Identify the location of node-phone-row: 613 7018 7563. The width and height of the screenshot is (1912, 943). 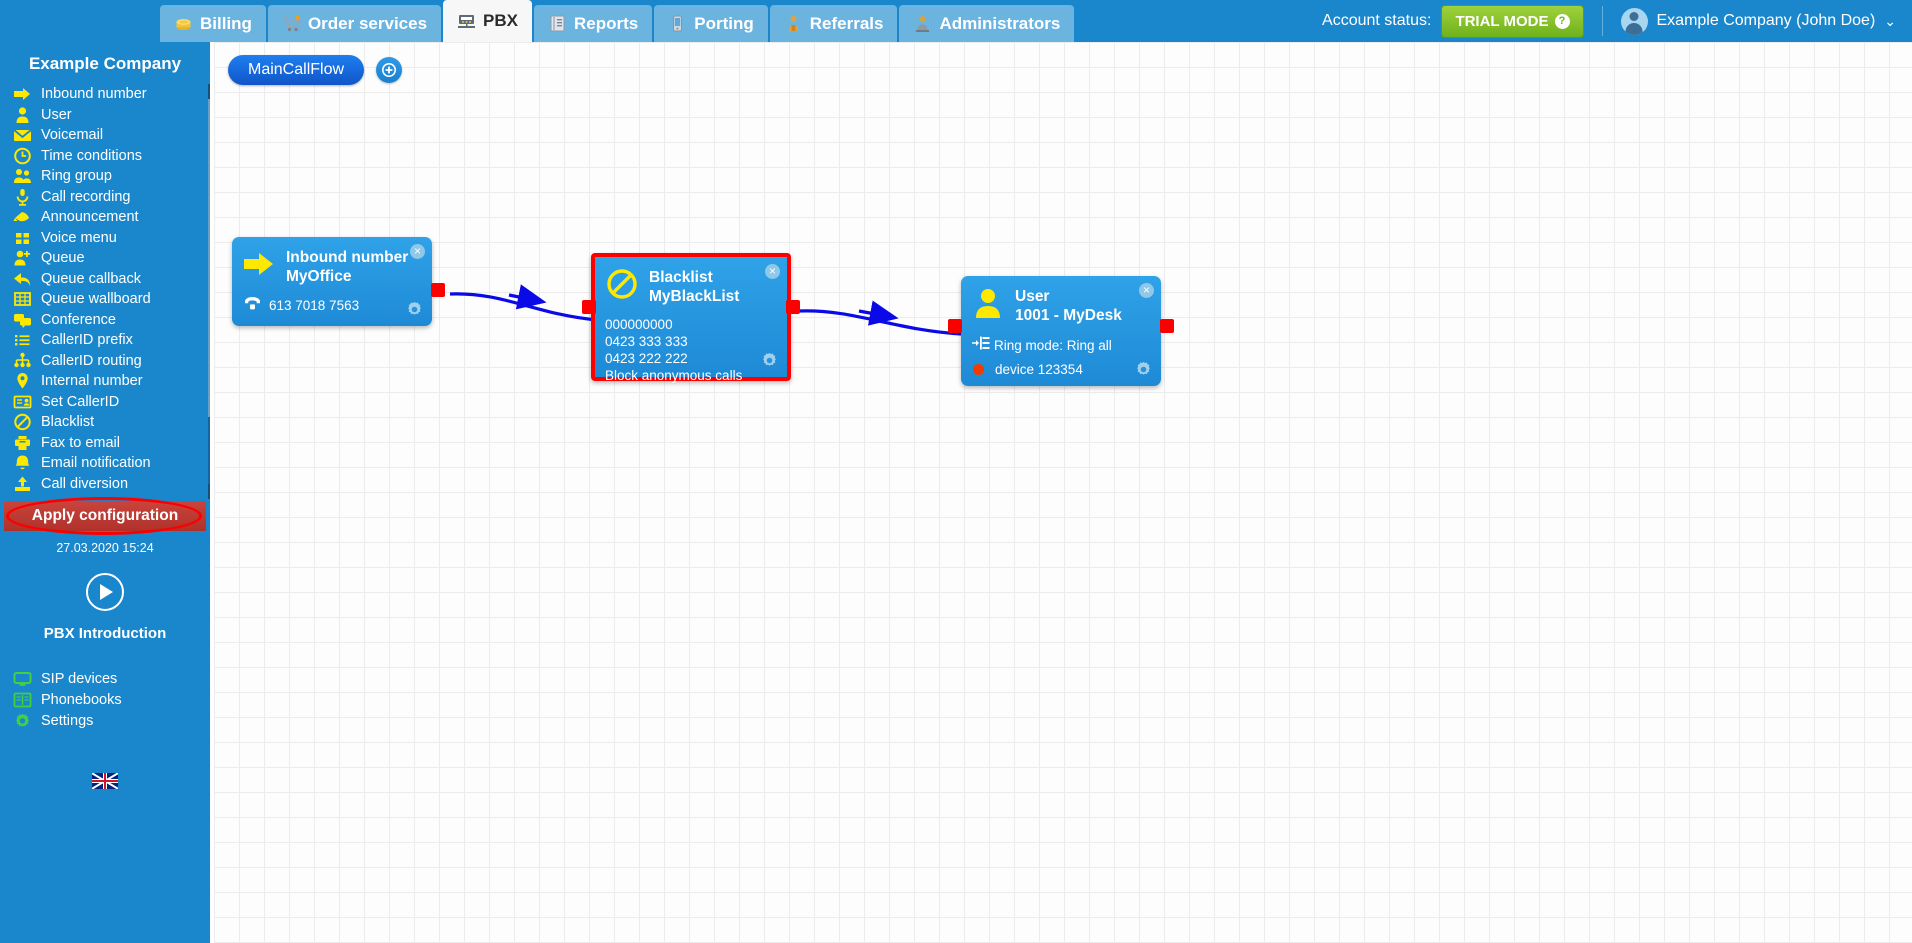
(332, 305).